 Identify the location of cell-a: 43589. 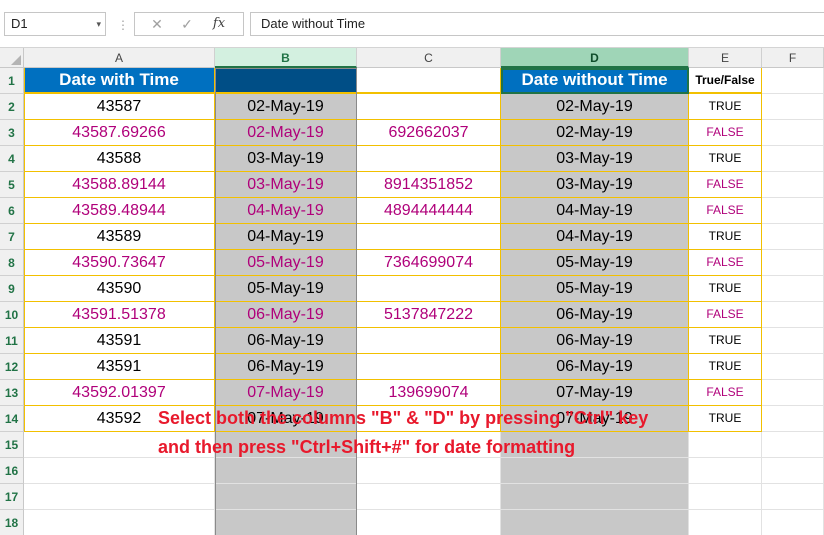
(119, 237).